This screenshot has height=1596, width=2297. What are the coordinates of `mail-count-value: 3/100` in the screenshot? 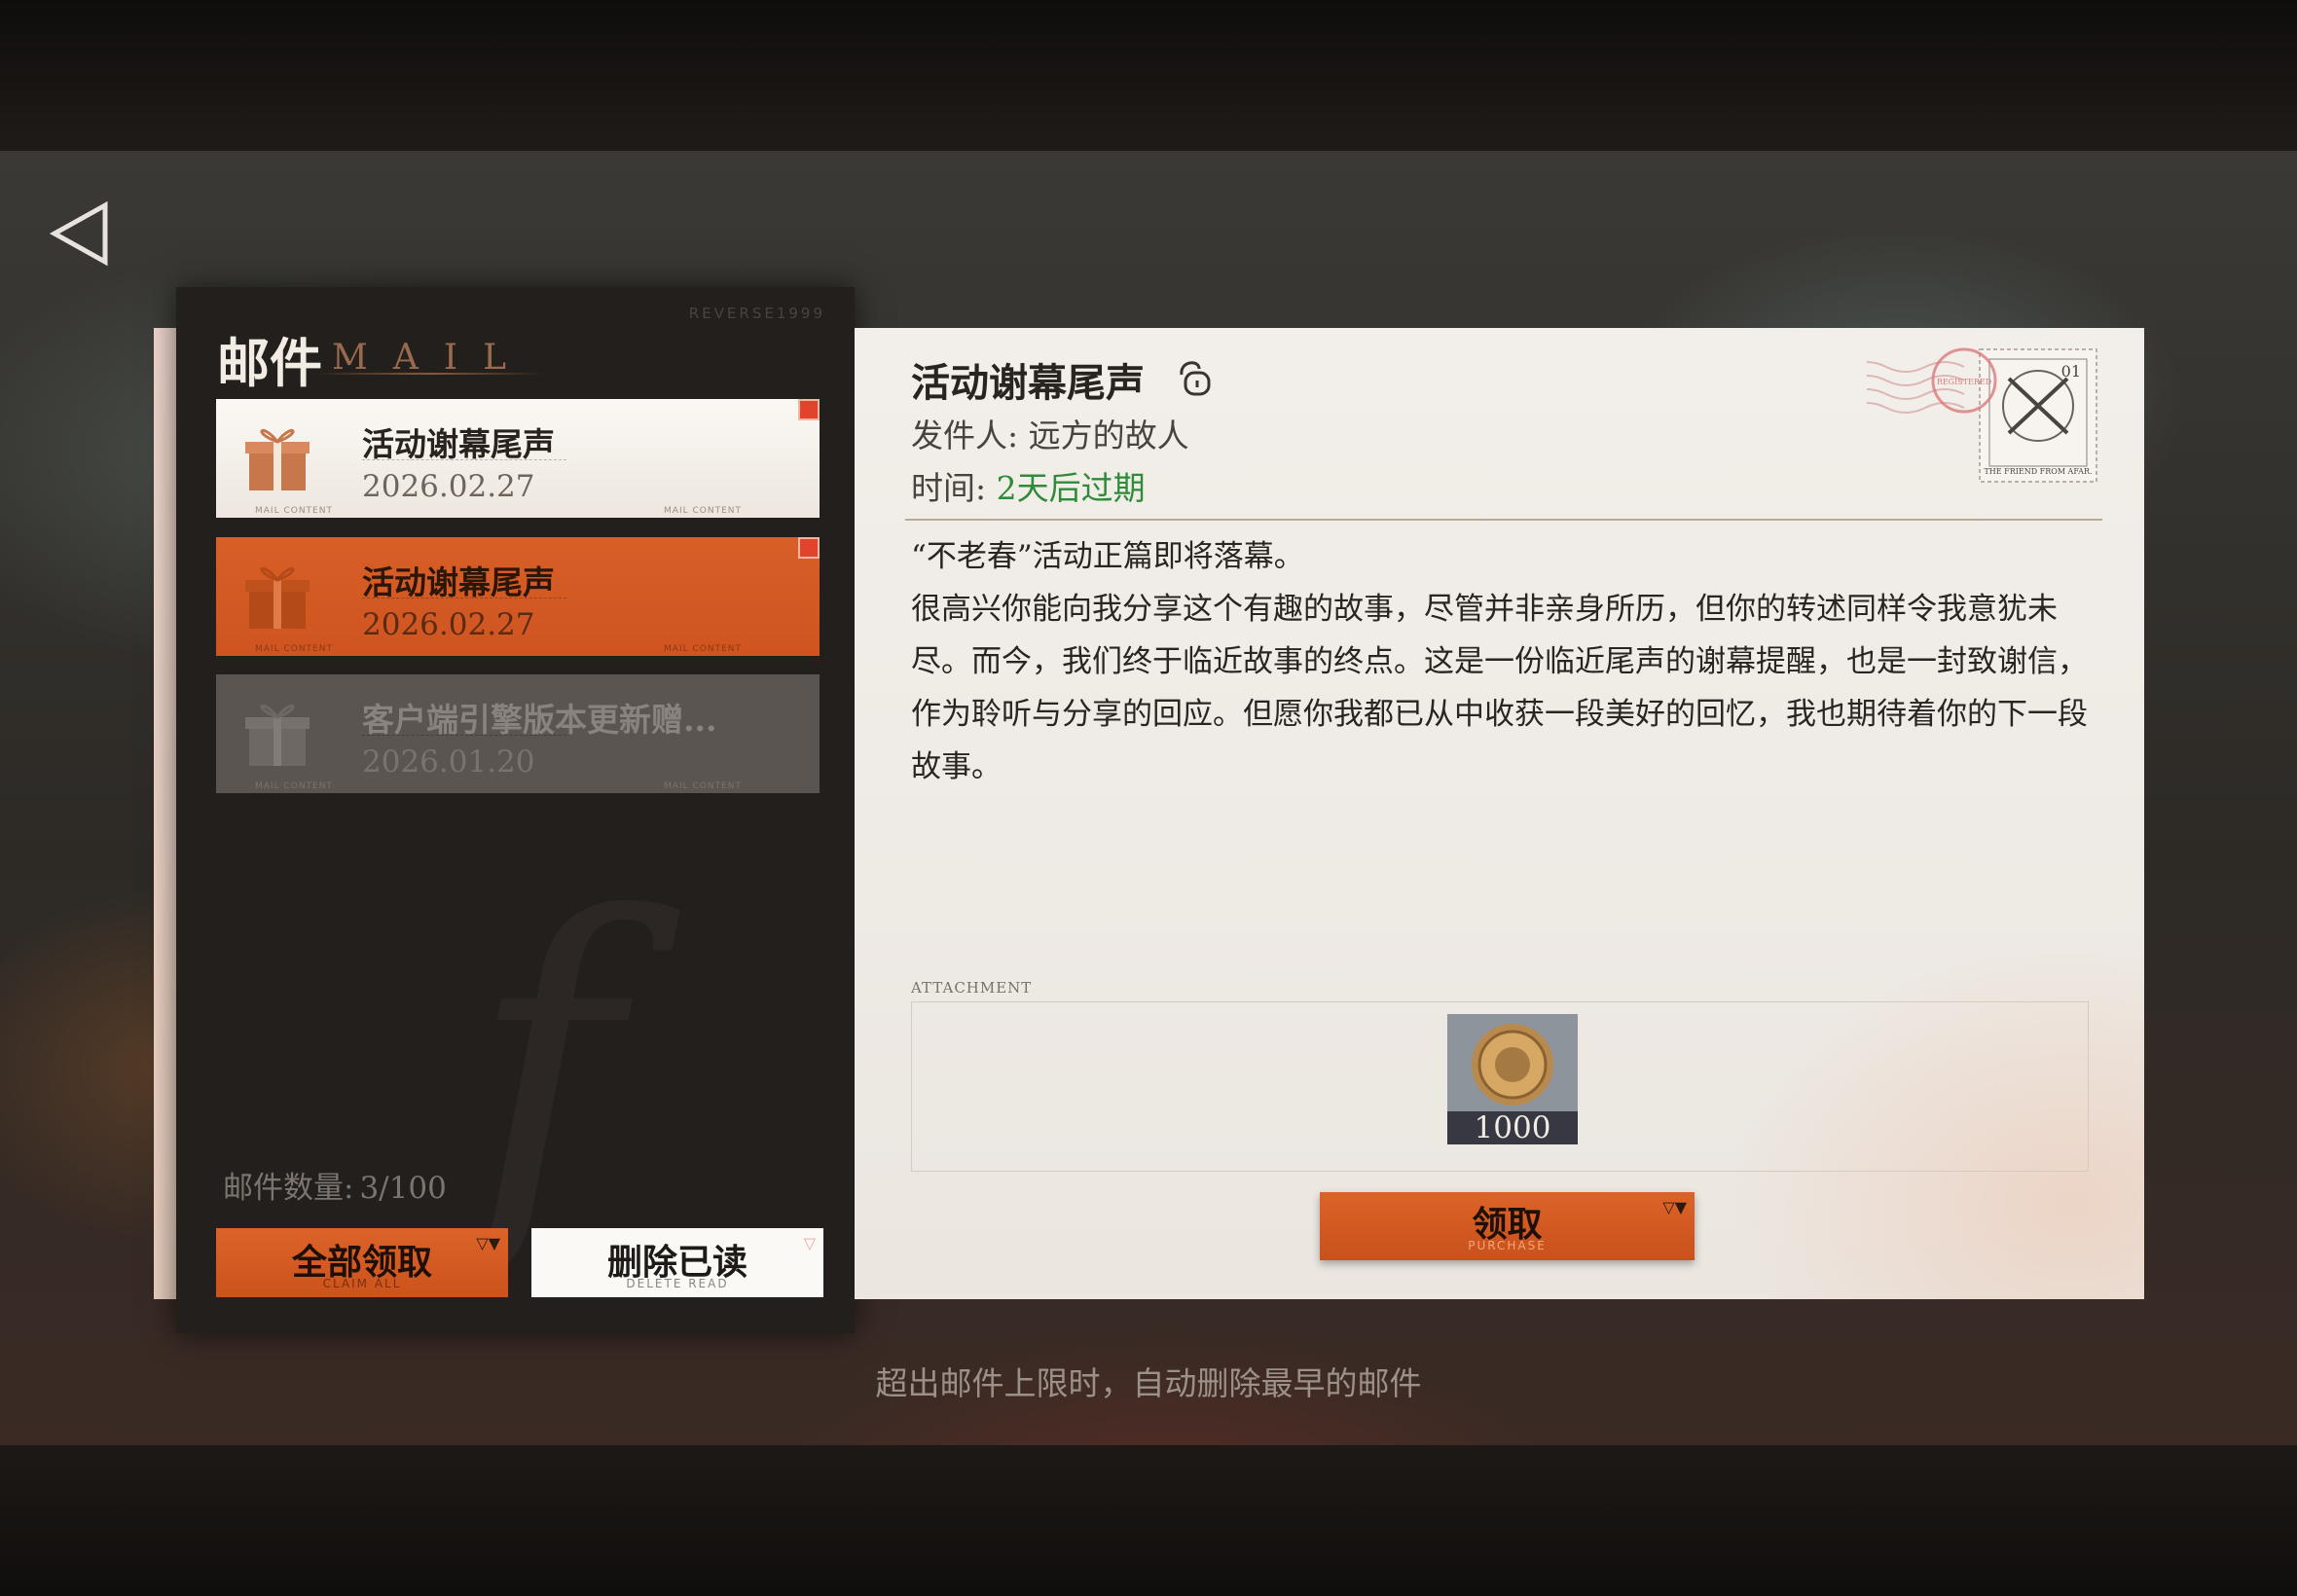 It's located at (403, 1188).